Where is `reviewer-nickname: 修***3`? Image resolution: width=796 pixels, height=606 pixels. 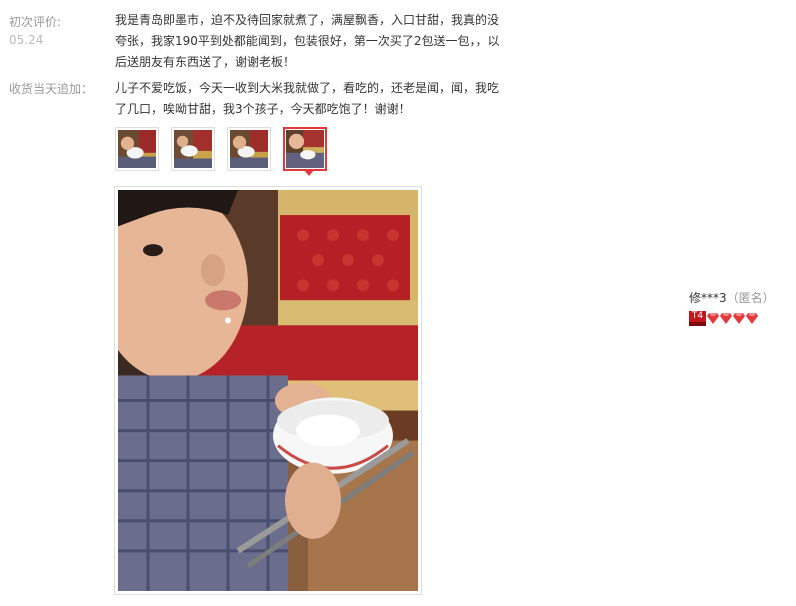
reviewer-nickname: 修***3 is located at coordinates (708, 298).